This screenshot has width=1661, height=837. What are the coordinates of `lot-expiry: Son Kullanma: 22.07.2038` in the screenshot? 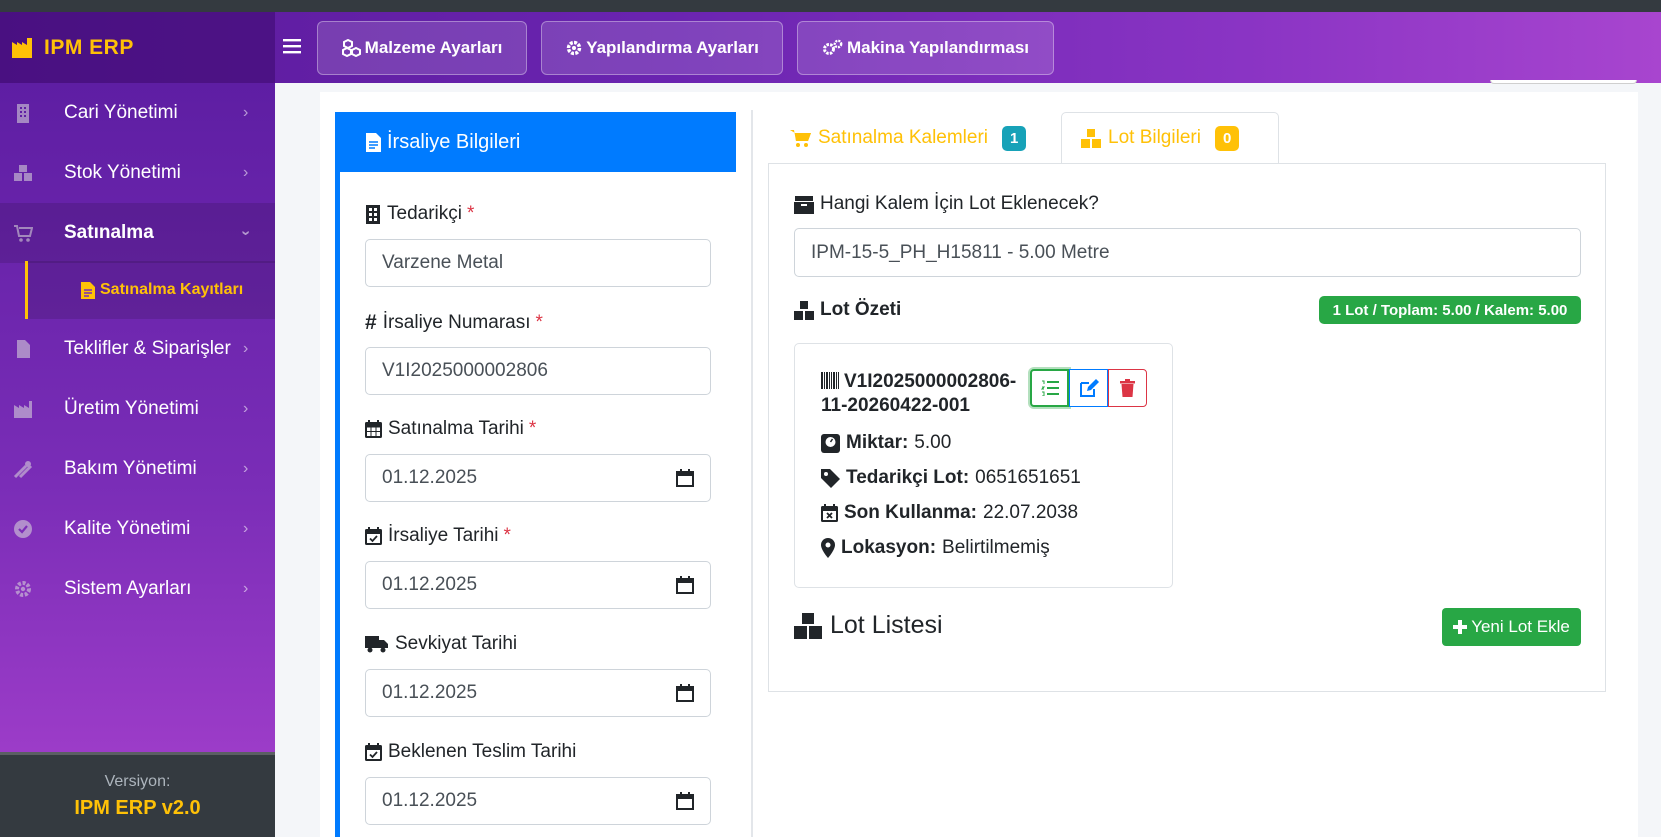 It's located at (949, 513).